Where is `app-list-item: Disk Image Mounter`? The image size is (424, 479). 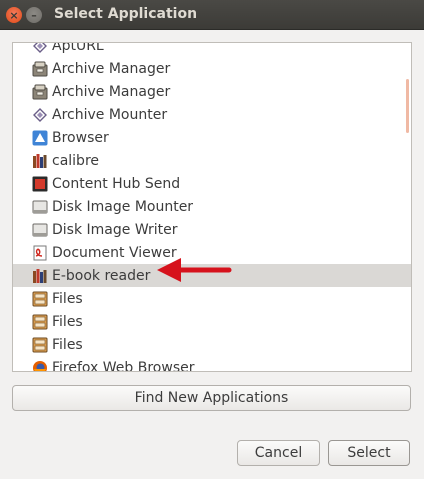 app-list-item: Disk Image Mounter is located at coordinates (212, 206).